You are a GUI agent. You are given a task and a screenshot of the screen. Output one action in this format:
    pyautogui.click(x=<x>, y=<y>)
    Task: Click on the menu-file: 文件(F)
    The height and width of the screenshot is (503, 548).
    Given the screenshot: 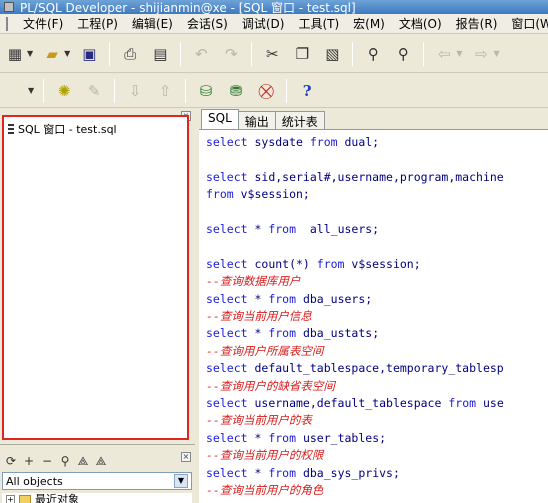 What is the action you would take?
    pyautogui.click(x=43, y=23)
    